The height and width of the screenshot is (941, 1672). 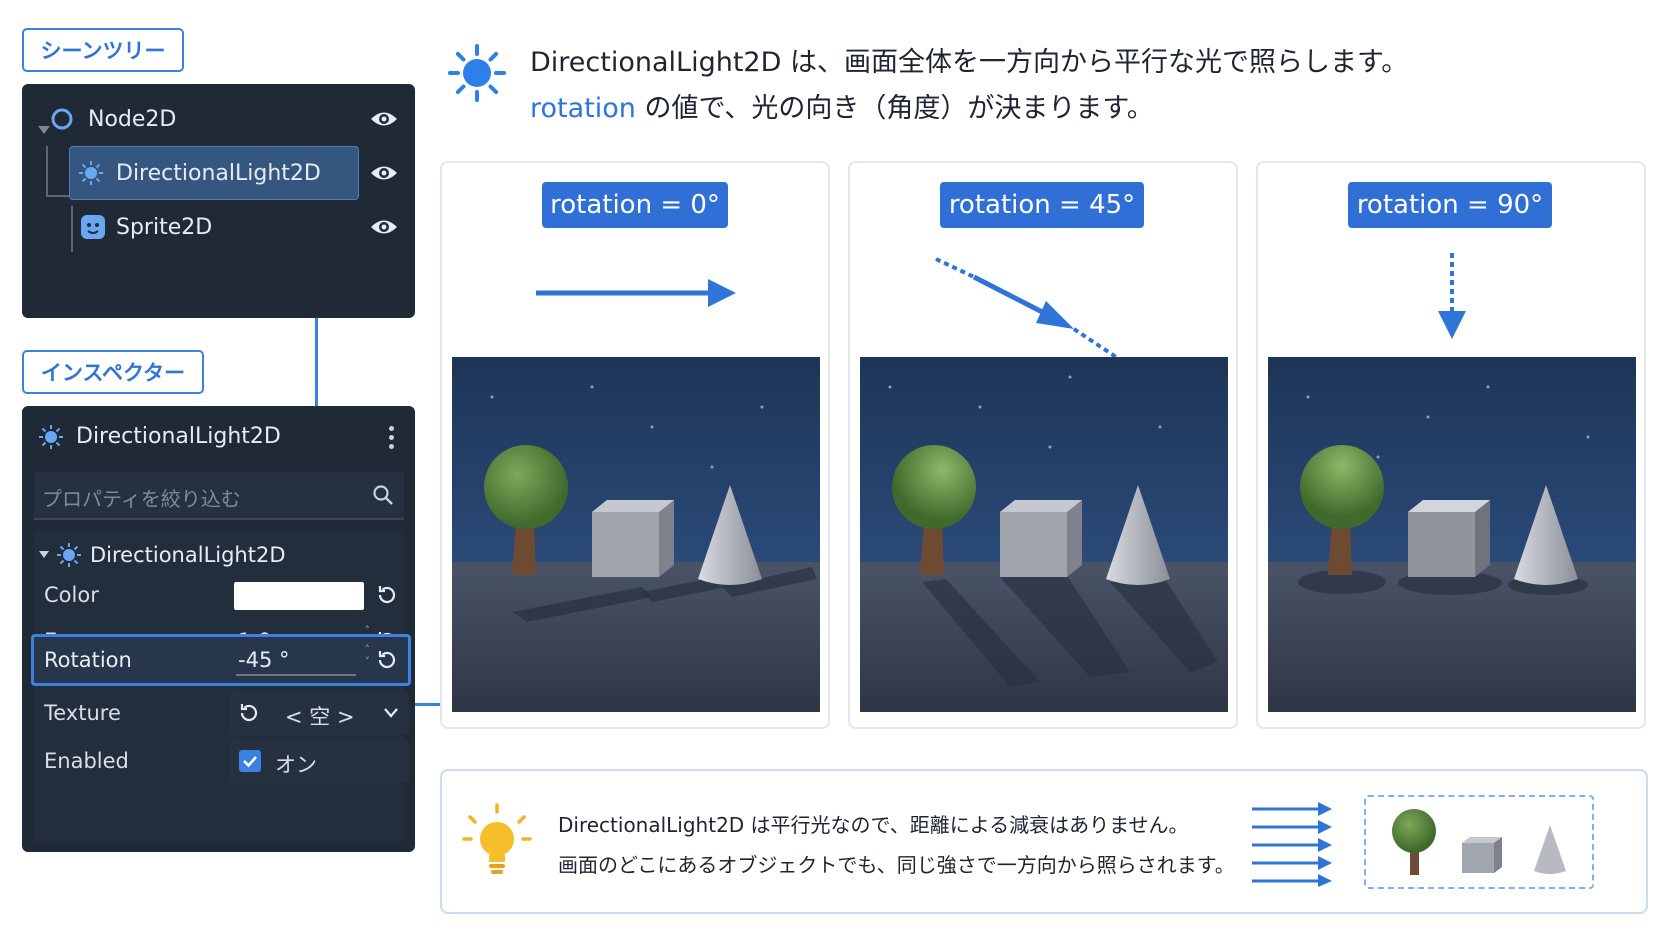 I want to click on note-line-2: 画面のどこにあるオブジェクトでも、同じ強さで一方向から照らされます。, so click(x=896, y=865).